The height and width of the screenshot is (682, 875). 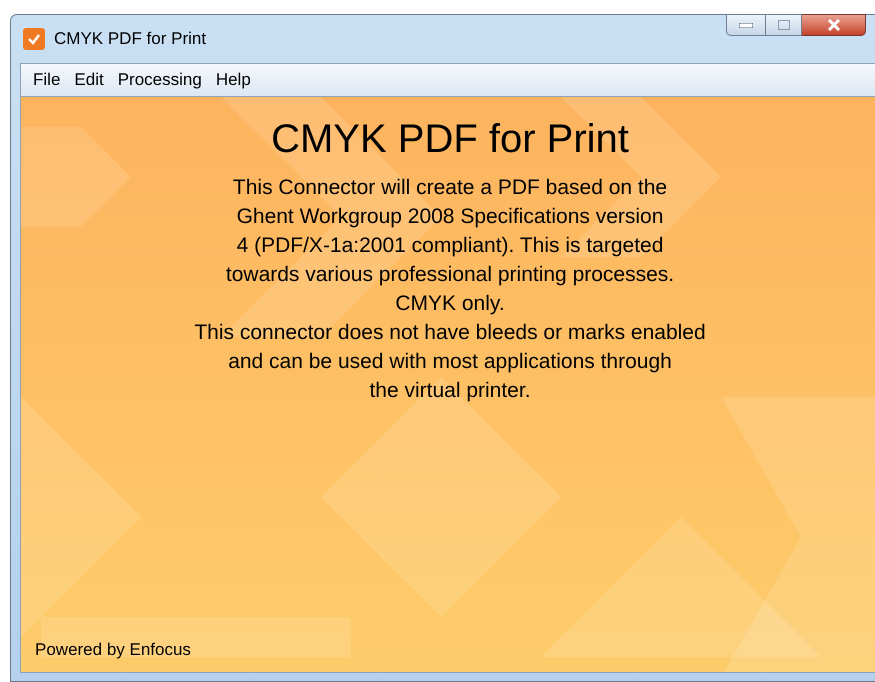 I want to click on menu-item: Edit, so click(x=89, y=80).